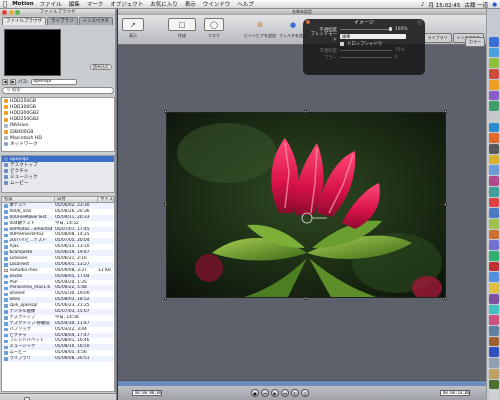  I want to click on search-input: ⚲ 検索, so click(58, 90).